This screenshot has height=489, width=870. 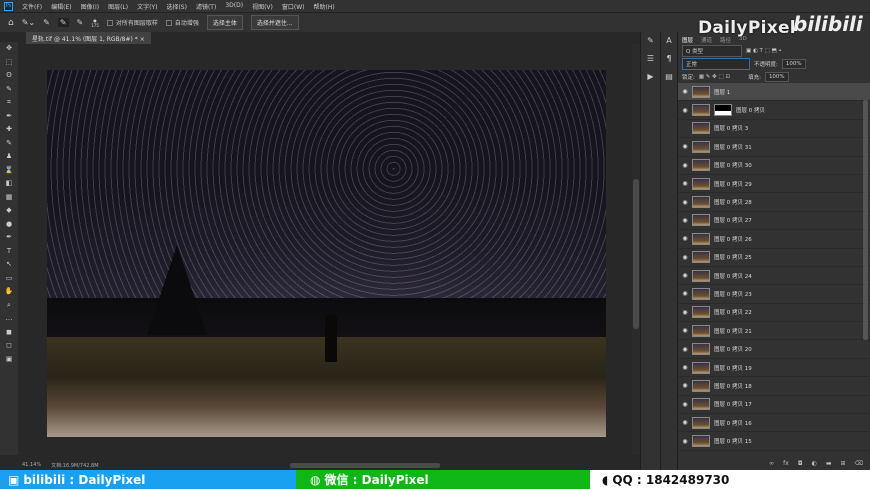 I want to click on gradient-tool-icon: ◆, so click(x=9, y=211).